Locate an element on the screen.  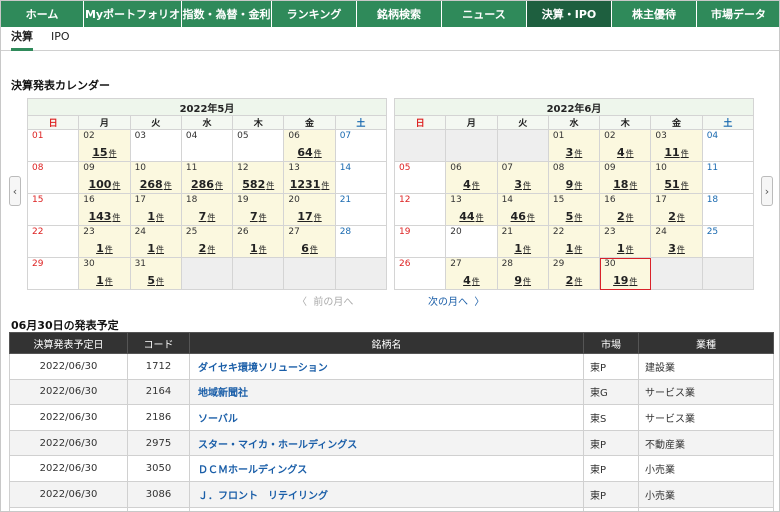
calendar-day-cell: 21 1件 is located at coordinates (522, 241).